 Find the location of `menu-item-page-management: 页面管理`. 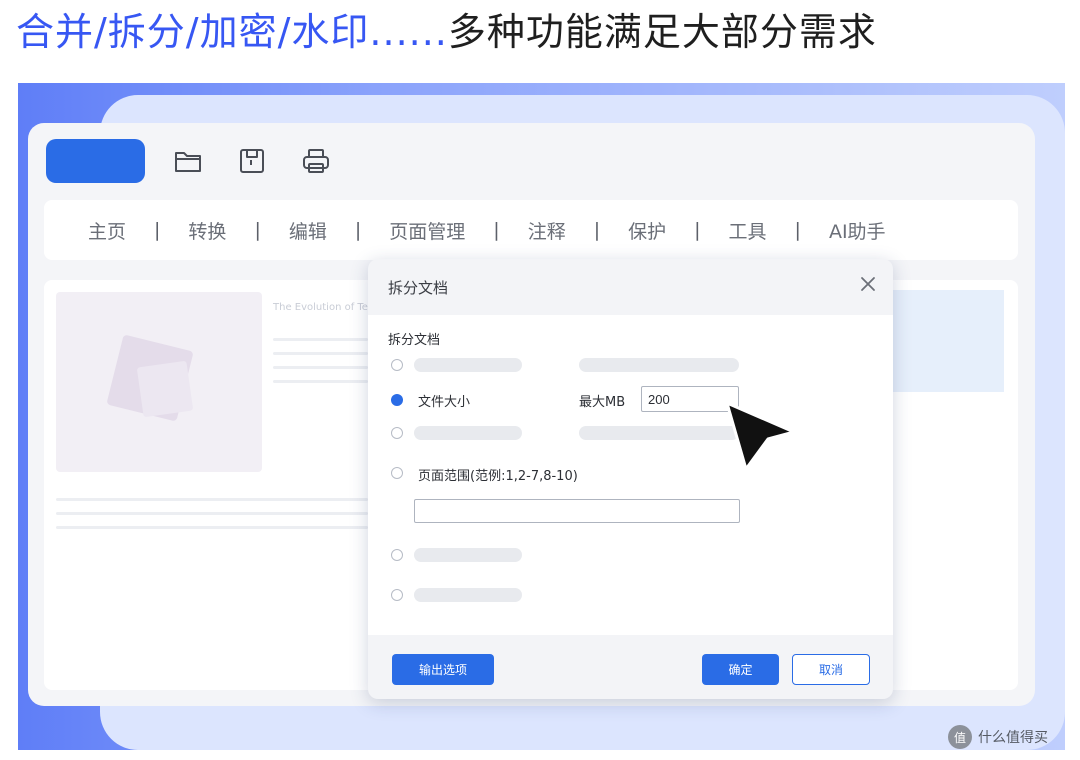

menu-item-page-management: 页面管理 is located at coordinates (427, 230).